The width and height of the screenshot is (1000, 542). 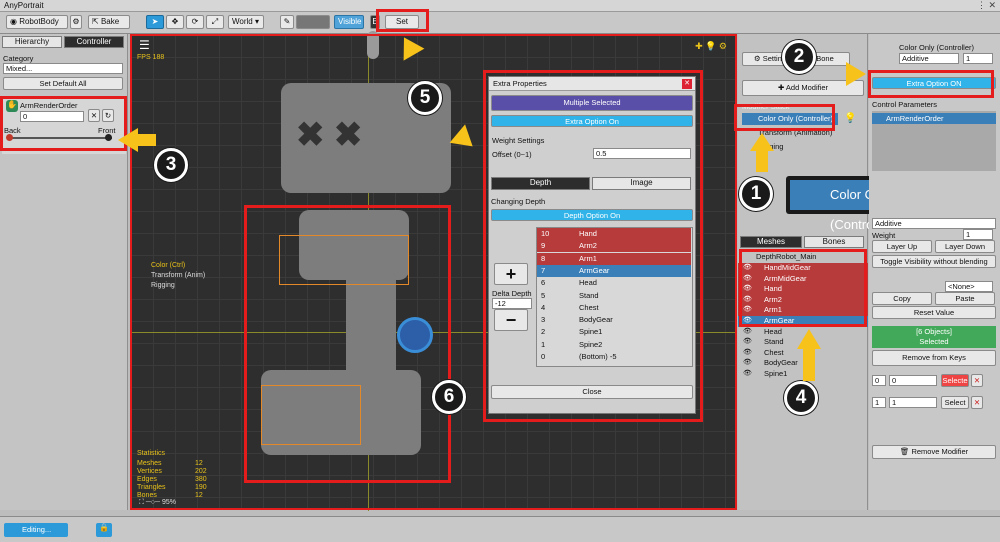 What do you see at coordinates (771, 242) in the screenshot?
I see `tab-meshes: Meshes` at bounding box center [771, 242].